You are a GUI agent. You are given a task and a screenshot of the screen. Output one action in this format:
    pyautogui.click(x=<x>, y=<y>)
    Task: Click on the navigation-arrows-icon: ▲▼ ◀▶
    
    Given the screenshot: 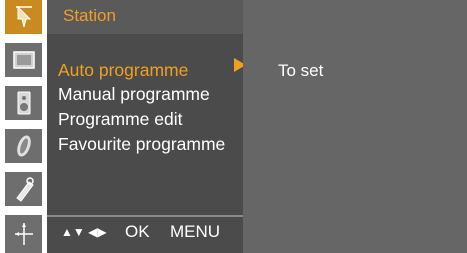 What is the action you would take?
    pyautogui.click(x=84, y=232)
    